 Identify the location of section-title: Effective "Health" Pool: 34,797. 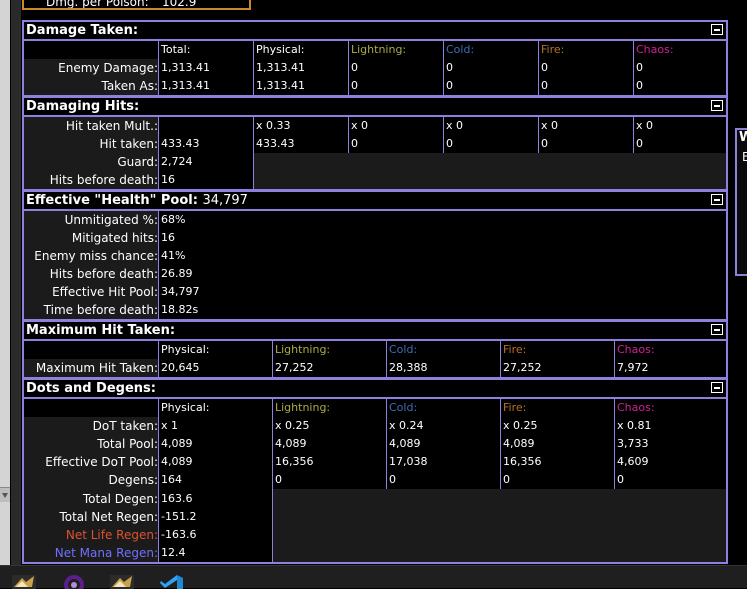
(137, 200).